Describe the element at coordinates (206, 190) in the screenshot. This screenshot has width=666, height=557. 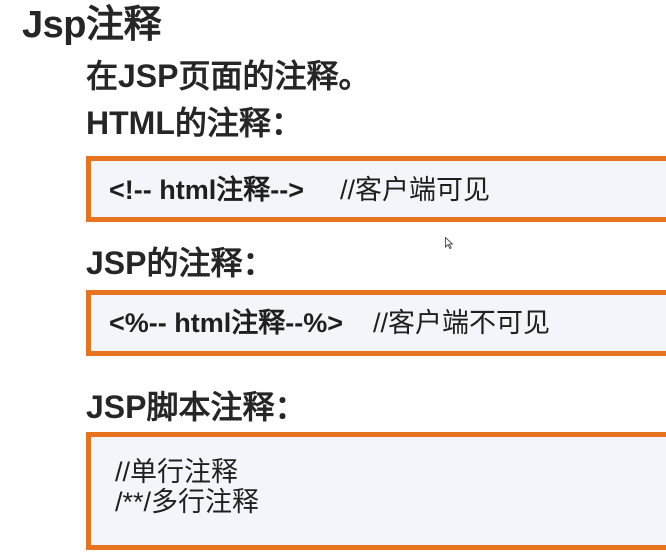
I see `html-comment-code: <!-- html注释-->` at that location.